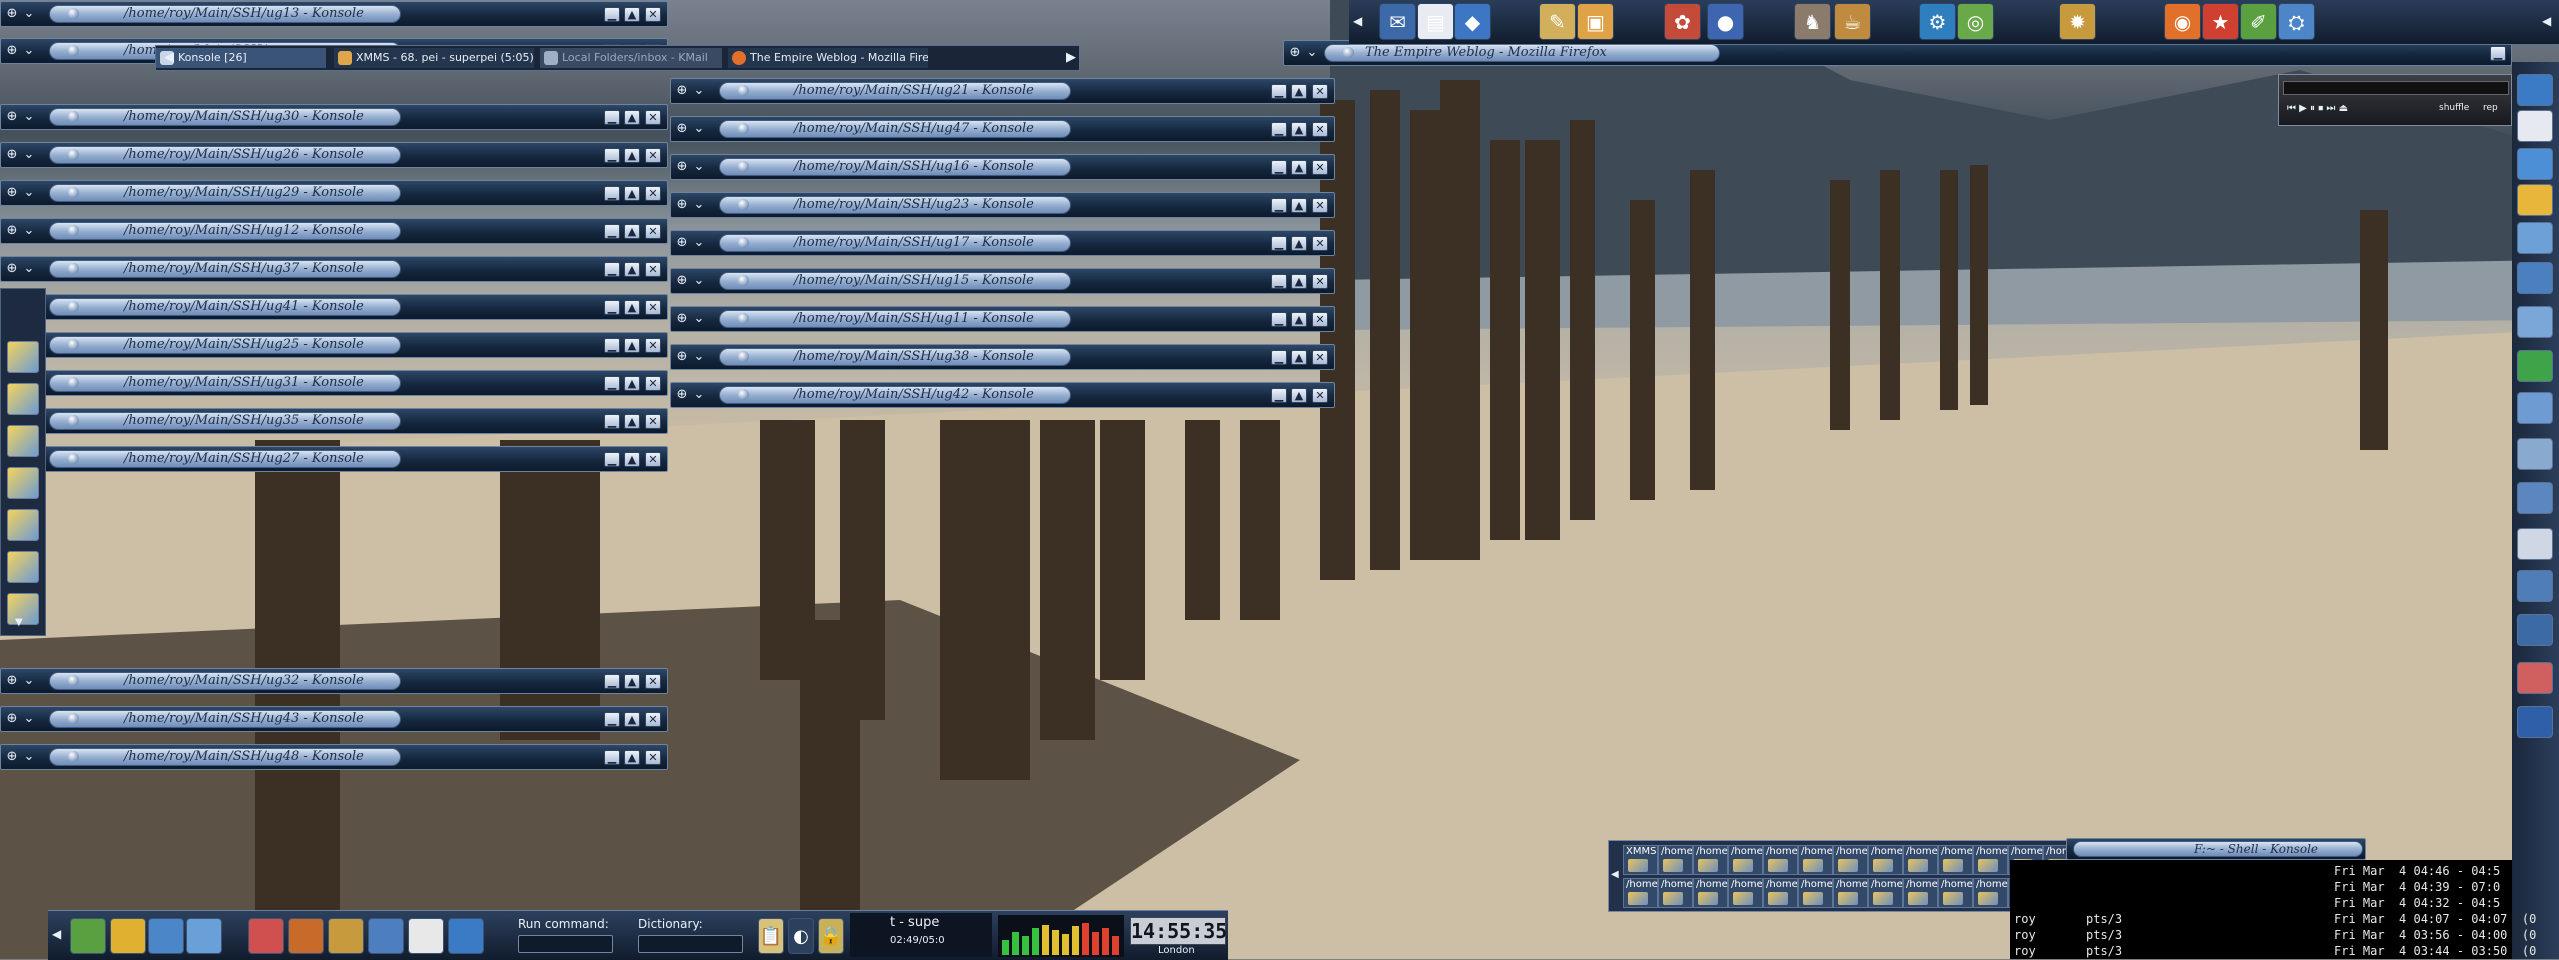  Describe the element at coordinates (434, 58) in the screenshot. I see `task-xmms: XMMS - 68. pei - superpei (5:05)` at that location.